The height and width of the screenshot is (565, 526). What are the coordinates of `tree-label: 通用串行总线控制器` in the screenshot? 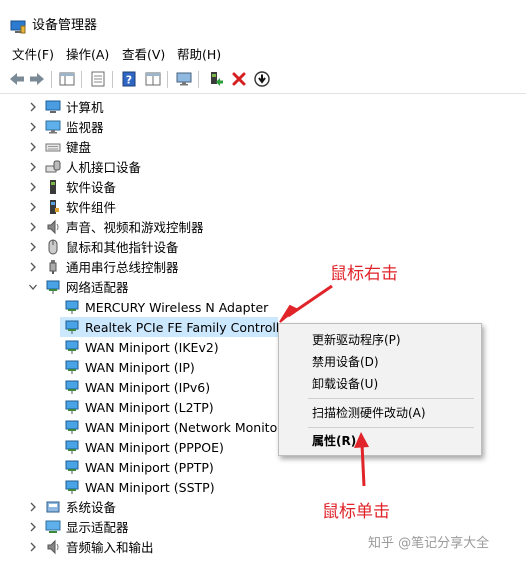 It's located at (122, 267).